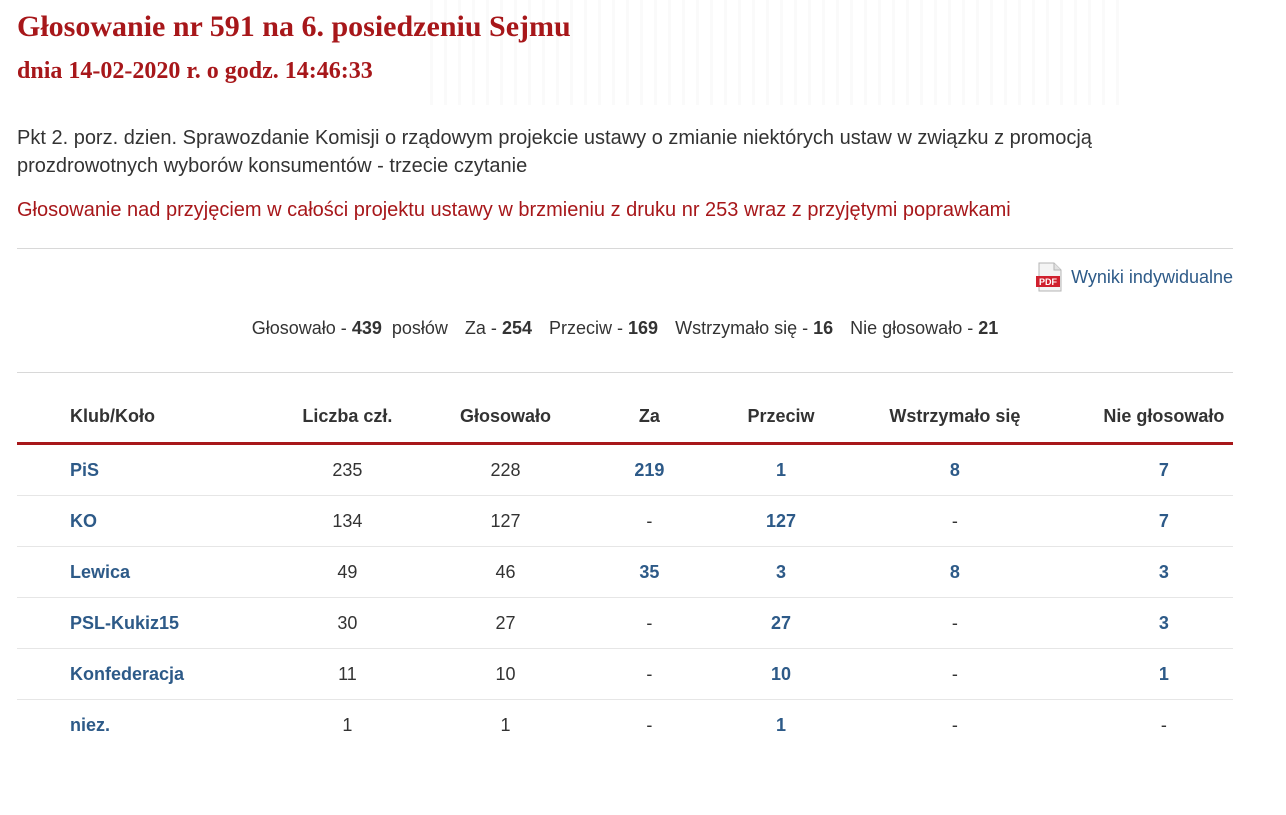 The image size is (1286, 815). I want to click on voted-count: 27, so click(505, 623).